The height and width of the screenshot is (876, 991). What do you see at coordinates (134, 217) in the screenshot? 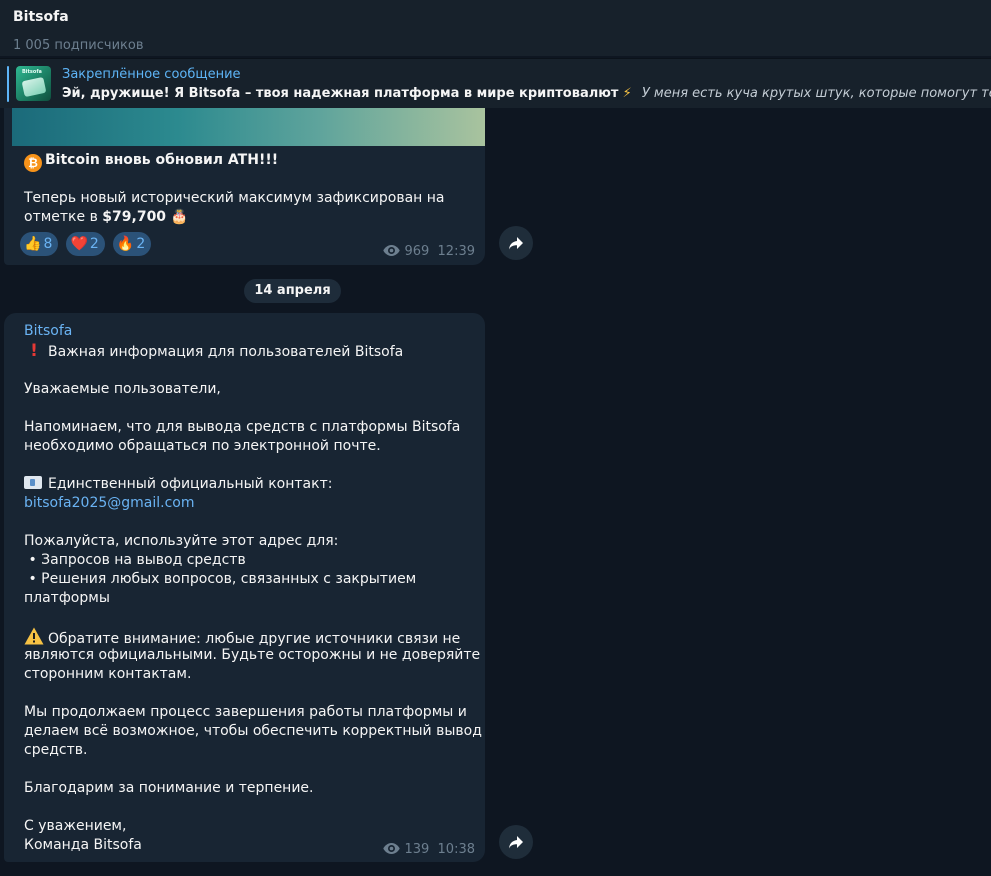
I see `ath-amount: $79,700` at bounding box center [134, 217].